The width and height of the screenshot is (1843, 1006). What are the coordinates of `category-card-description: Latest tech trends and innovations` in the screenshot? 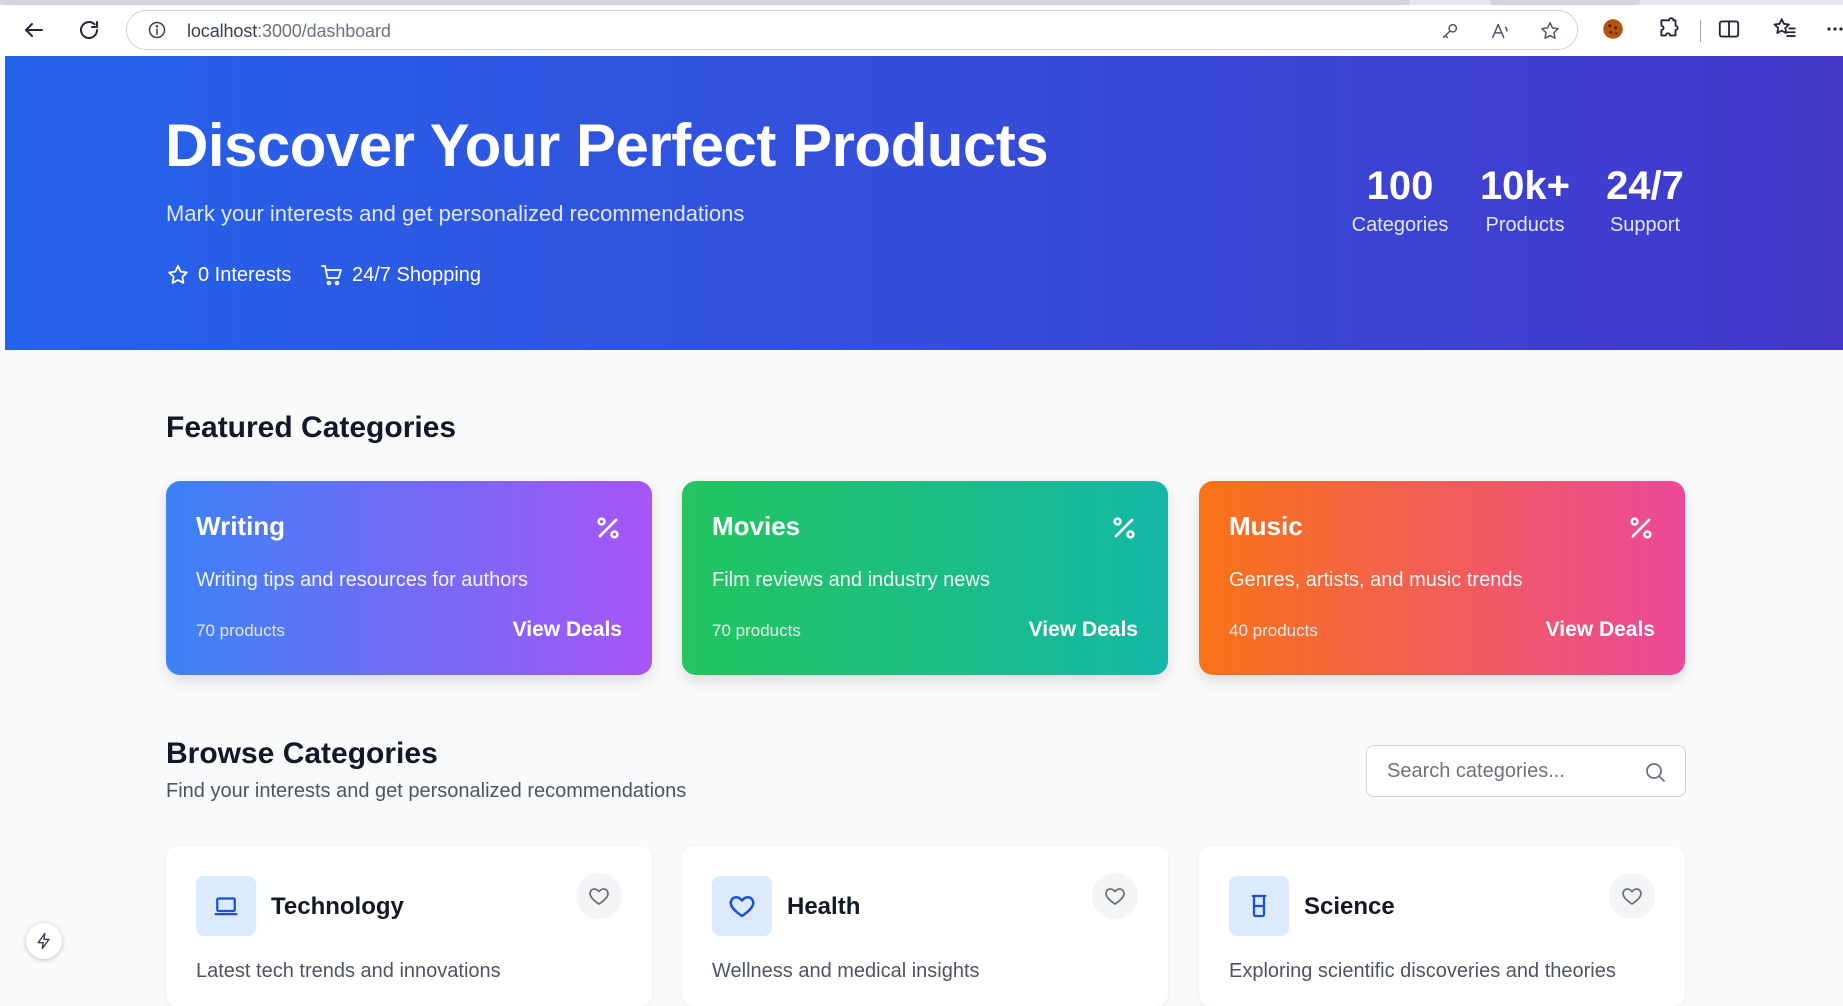 It's located at (348, 971).